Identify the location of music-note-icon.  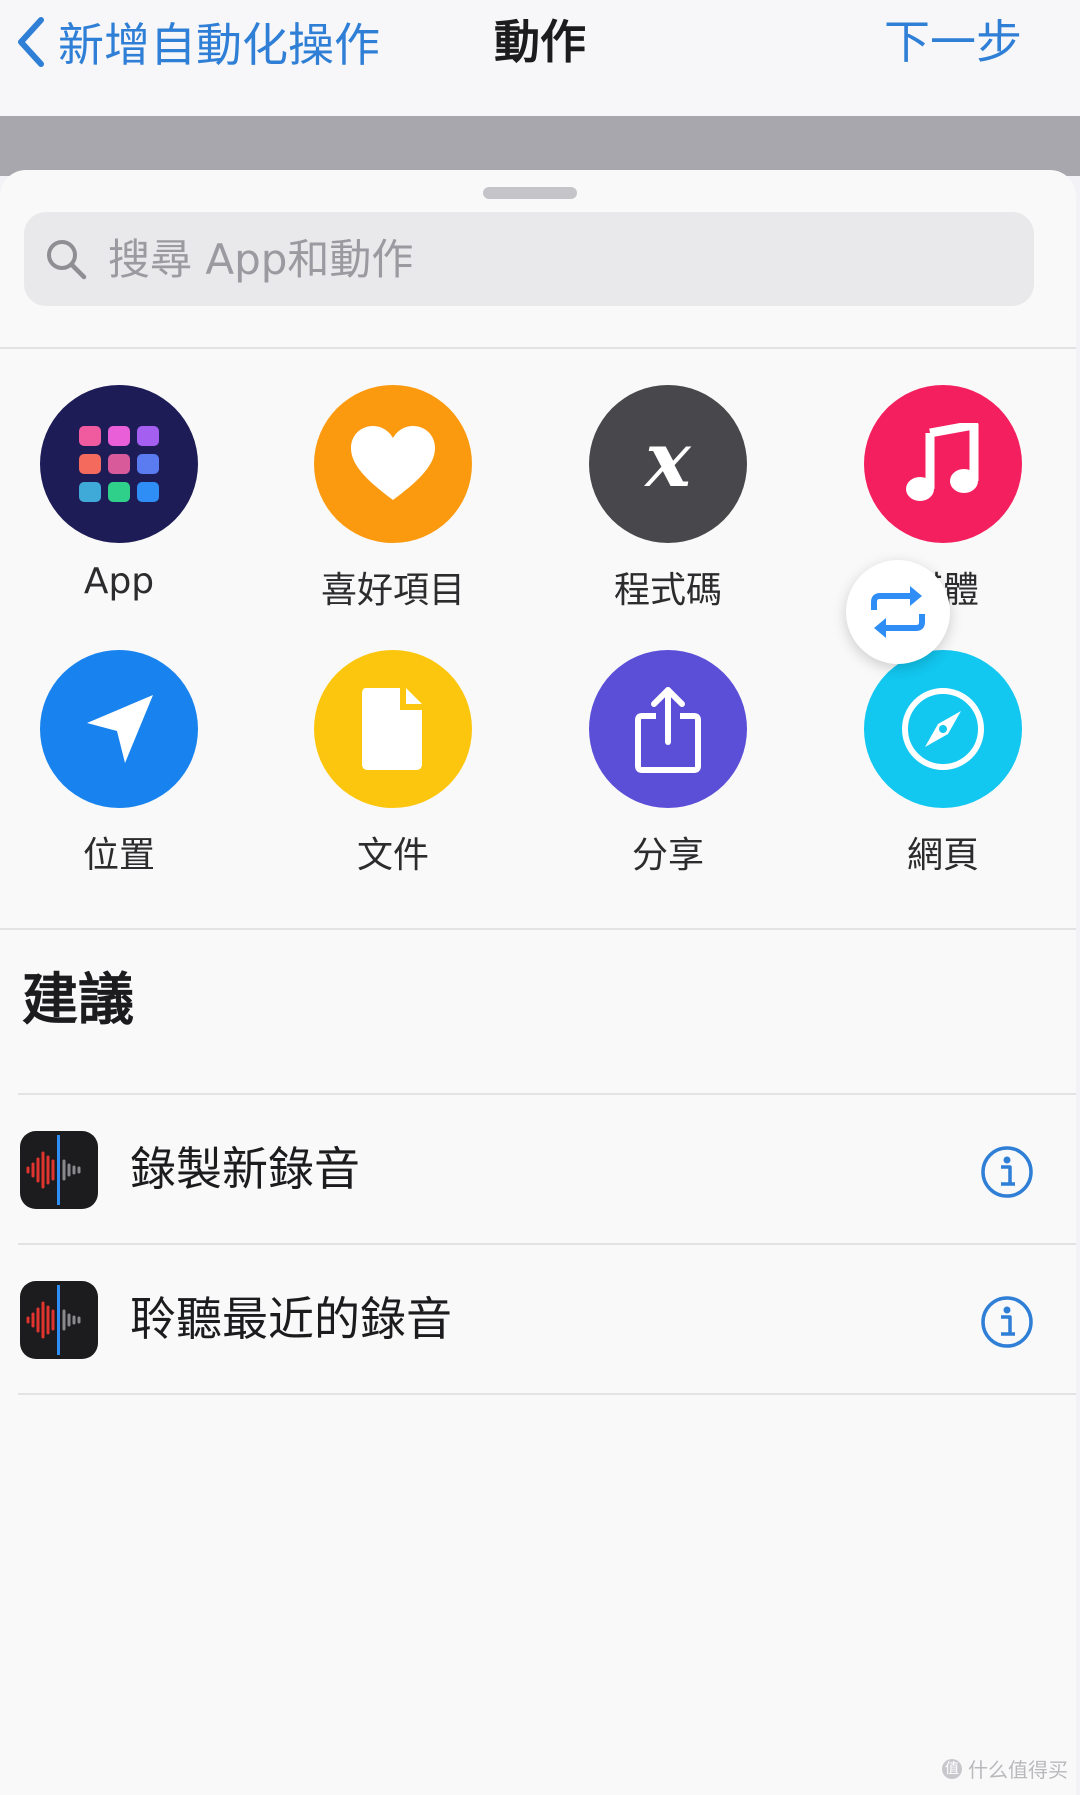
(942, 462).